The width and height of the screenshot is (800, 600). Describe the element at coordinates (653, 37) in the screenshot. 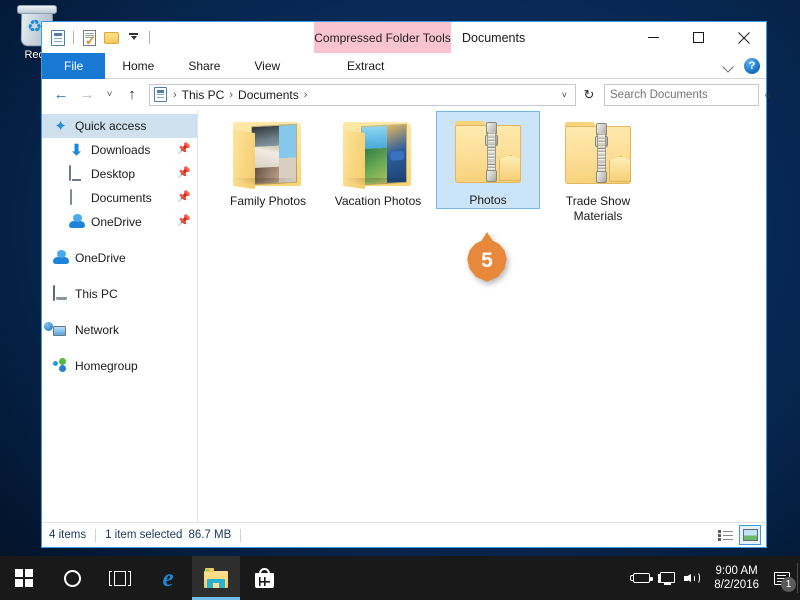

I see `minimize-button` at that location.